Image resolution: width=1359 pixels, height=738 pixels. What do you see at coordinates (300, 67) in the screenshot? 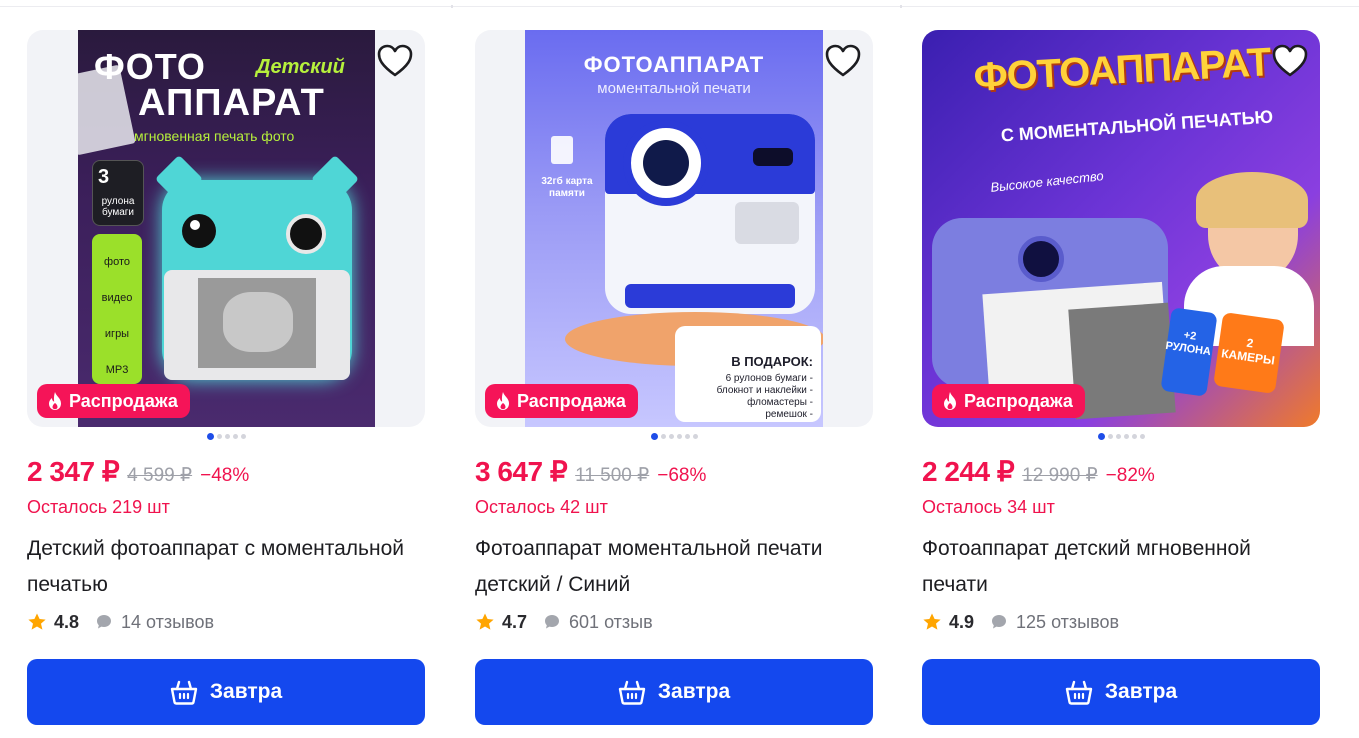
I see `art-headline-1b: Детский` at bounding box center [300, 67].